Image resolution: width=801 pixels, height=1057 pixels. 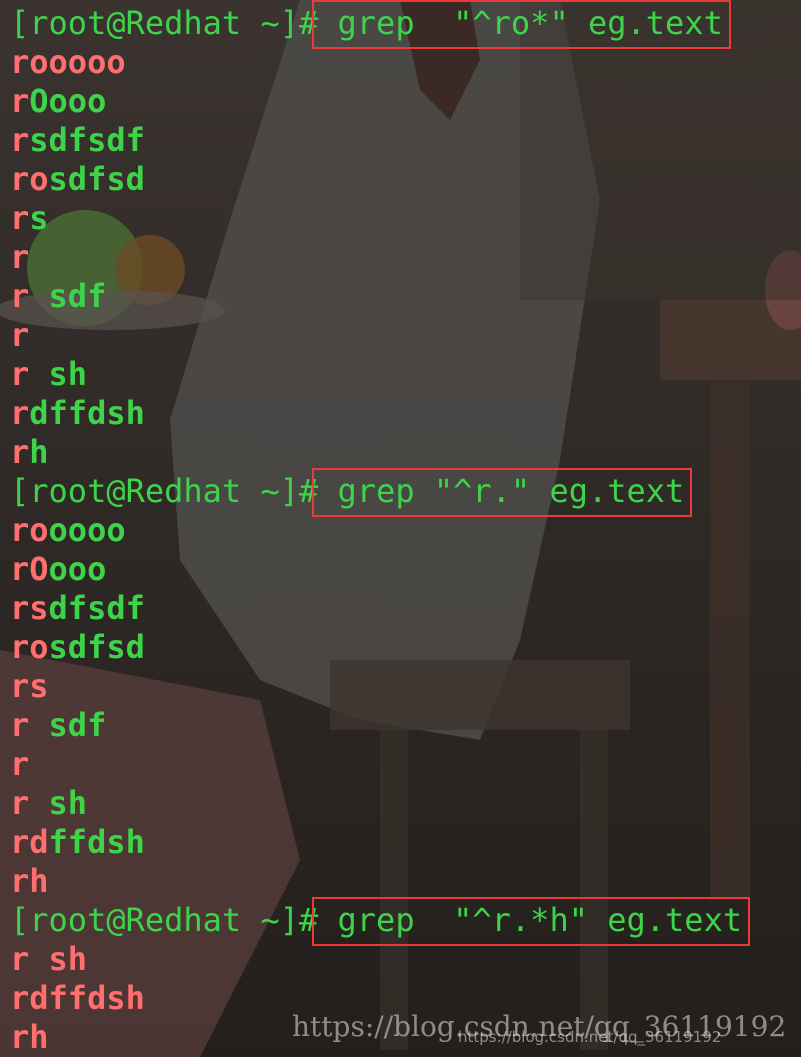 What do you see at coordinates (39, 218) in the screenshot?
I see `output-rest: s` at bounding box center [39, 218].